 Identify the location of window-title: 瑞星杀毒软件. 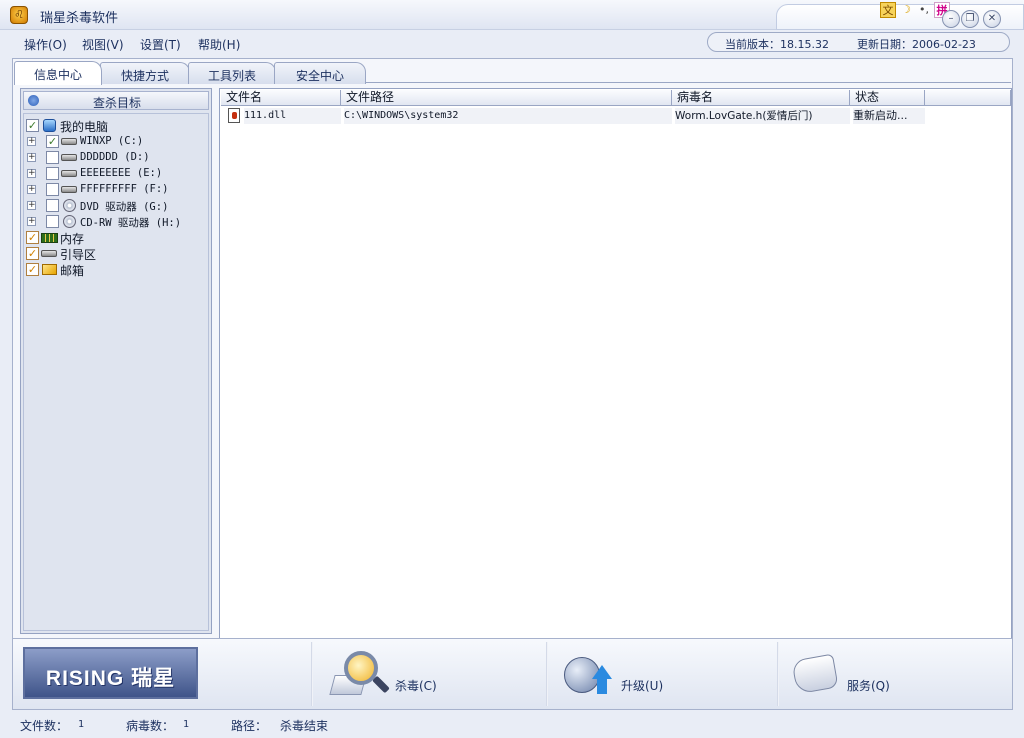
(79, 18).